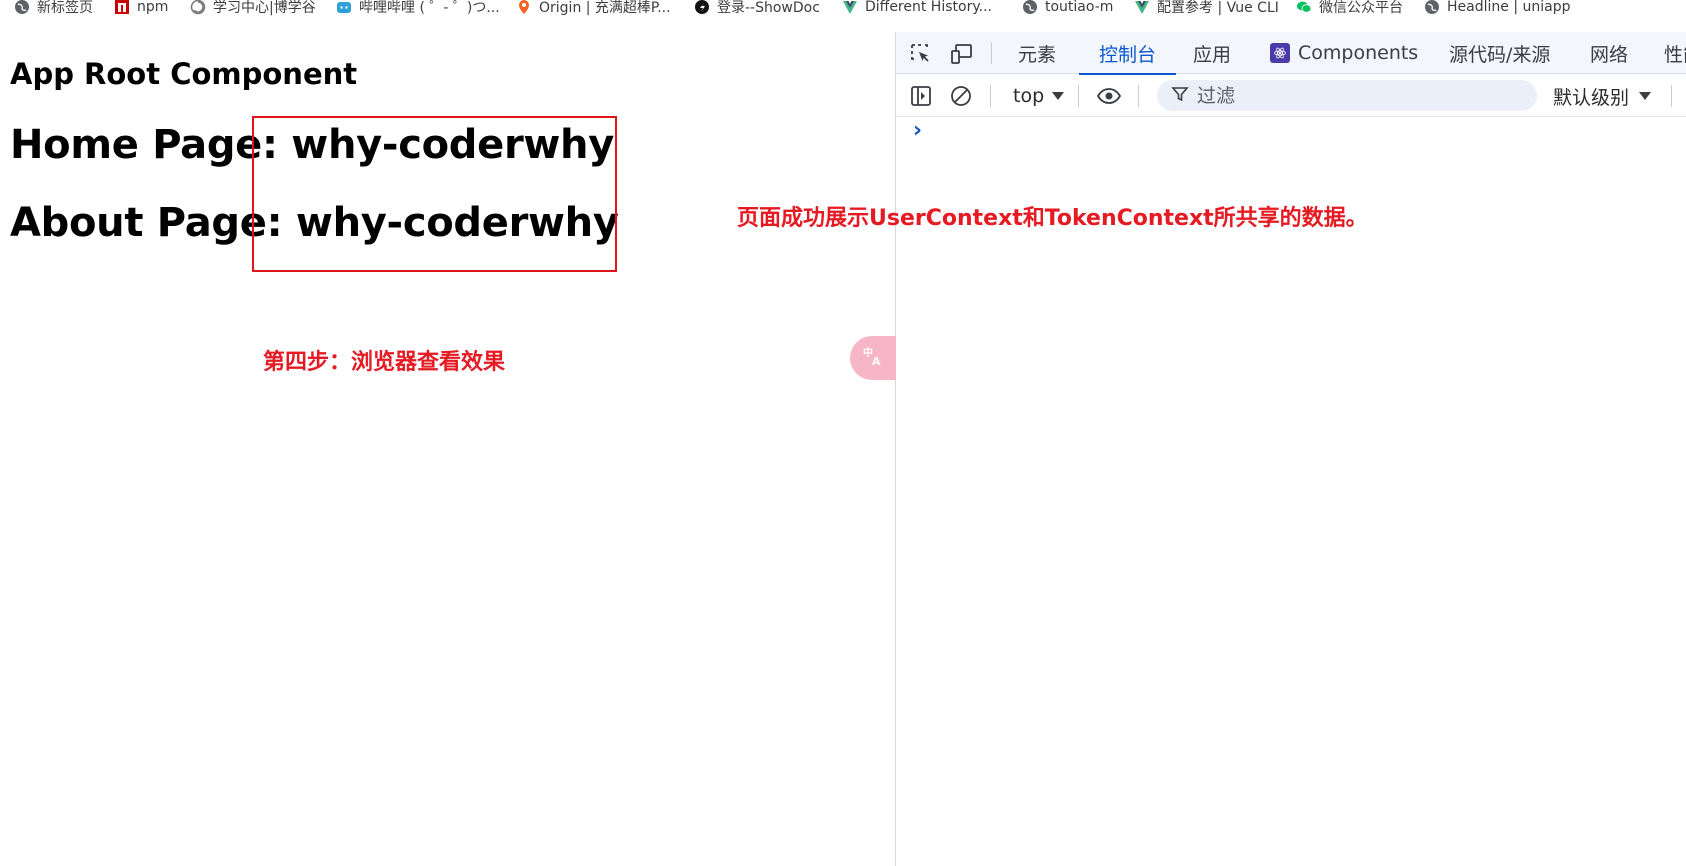 The width and height of the screenshot is (1686, 866). I want to click on console-toolbar: top 默认级别, so click(1291, 96).